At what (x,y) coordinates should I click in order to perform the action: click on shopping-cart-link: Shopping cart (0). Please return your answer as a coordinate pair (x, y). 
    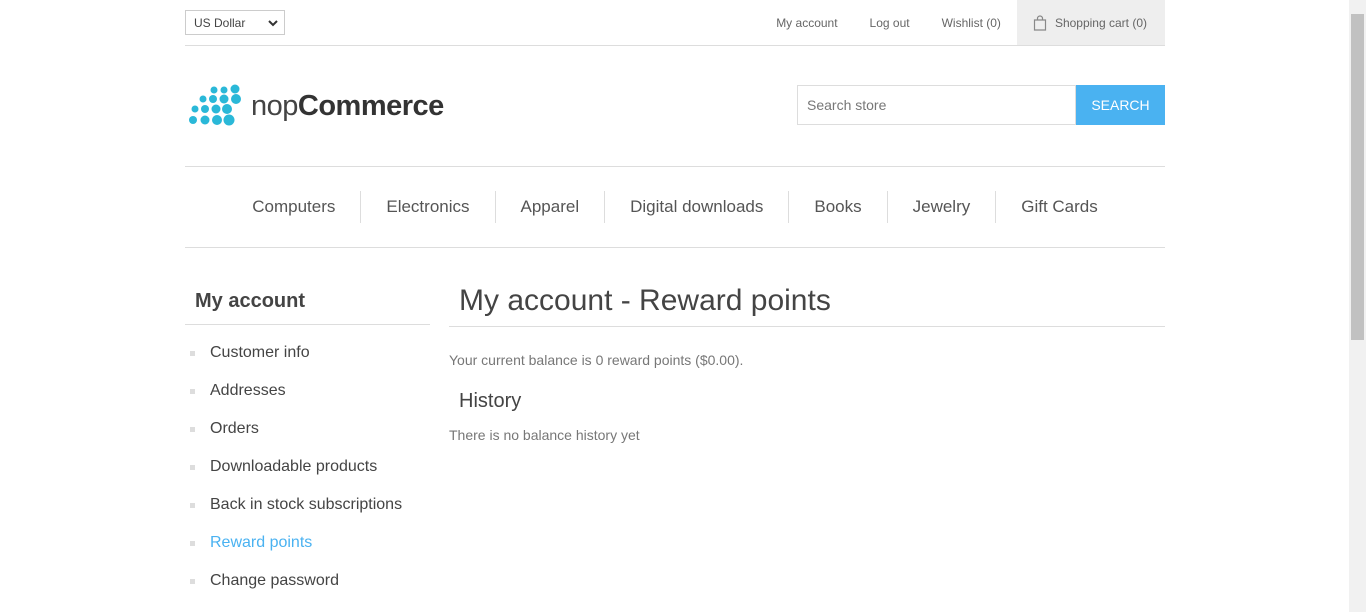
    Looking at the image, I should click on (1090, 22).